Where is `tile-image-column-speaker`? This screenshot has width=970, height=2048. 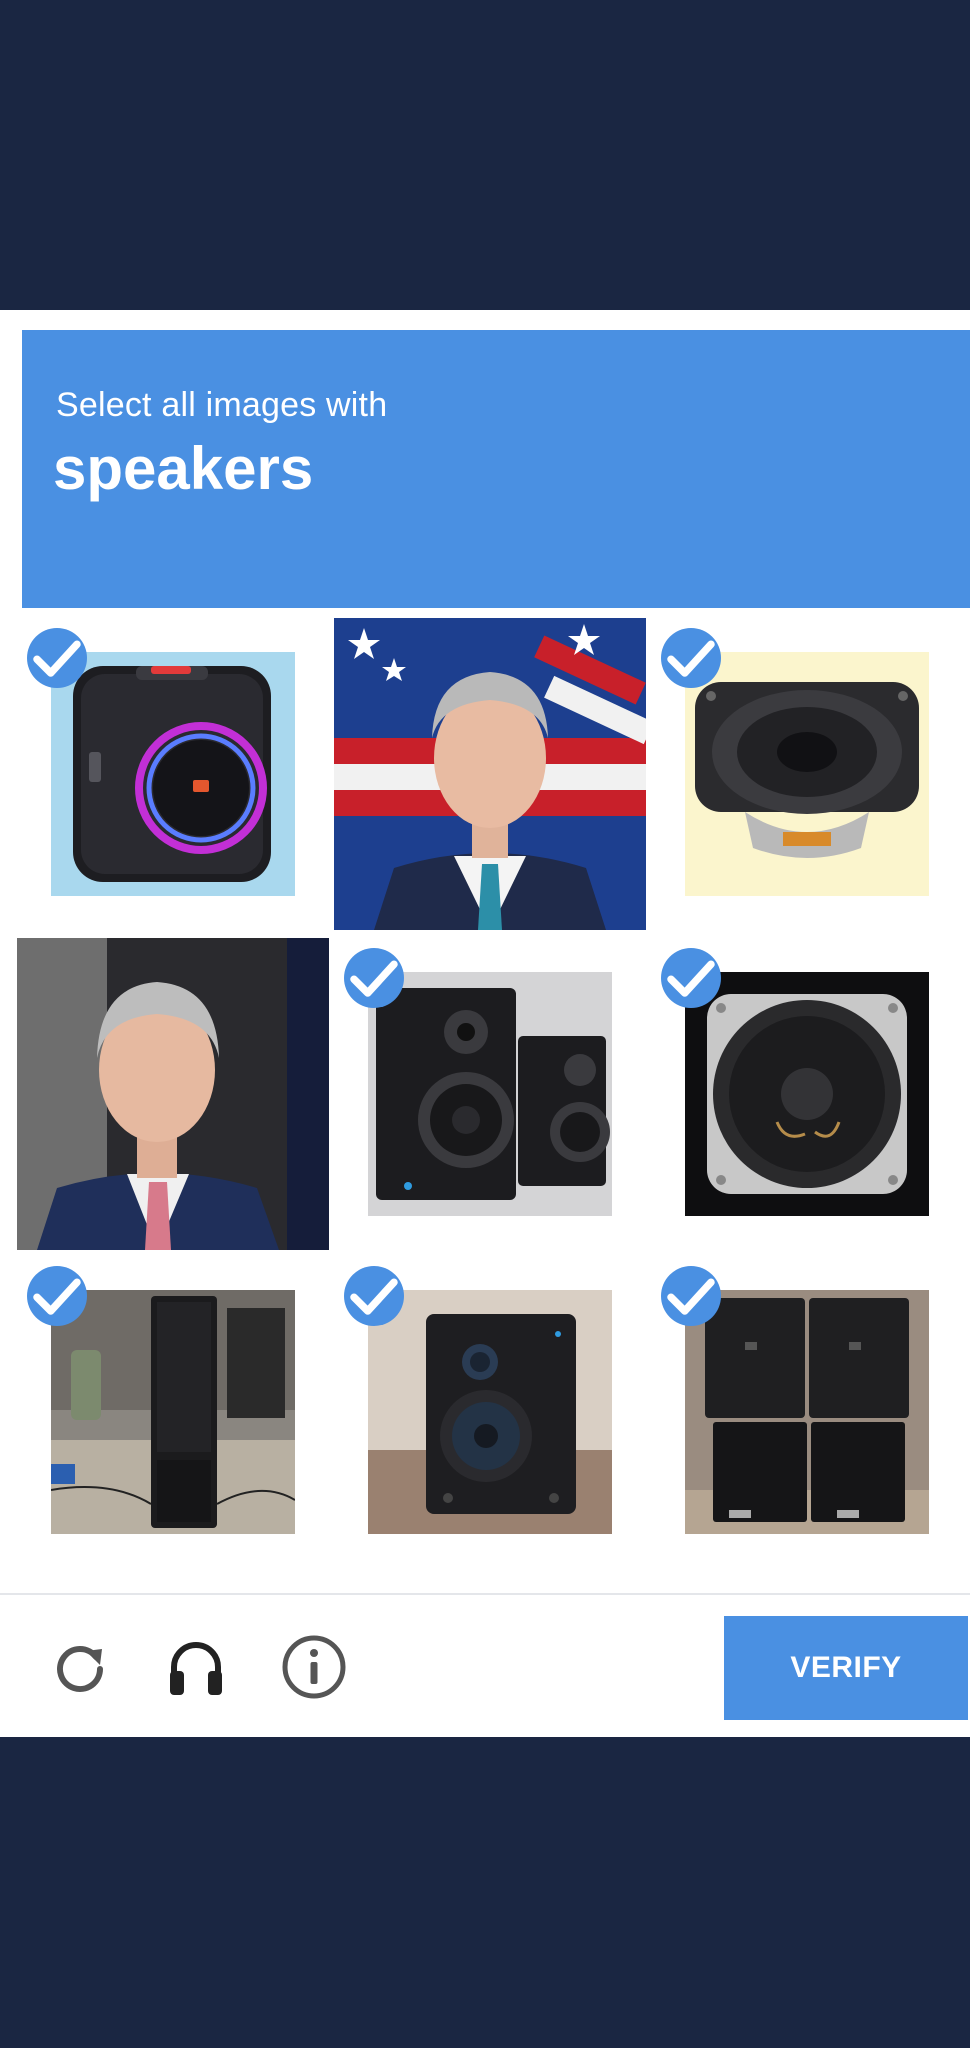 tile-image-column-speaker is located at coordinates (173, 1412).